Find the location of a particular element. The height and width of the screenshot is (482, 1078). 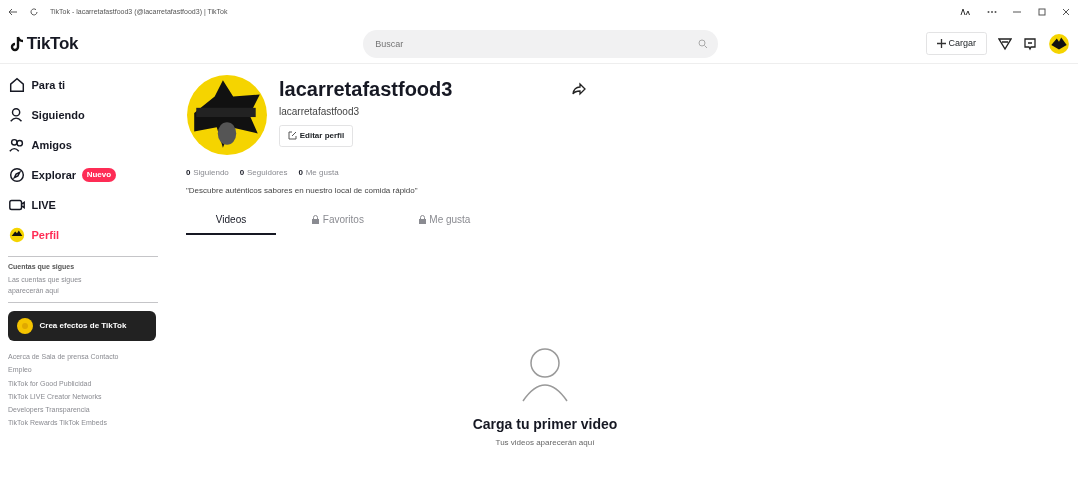

read-aloud-icon is located at coordinates (965, 12).